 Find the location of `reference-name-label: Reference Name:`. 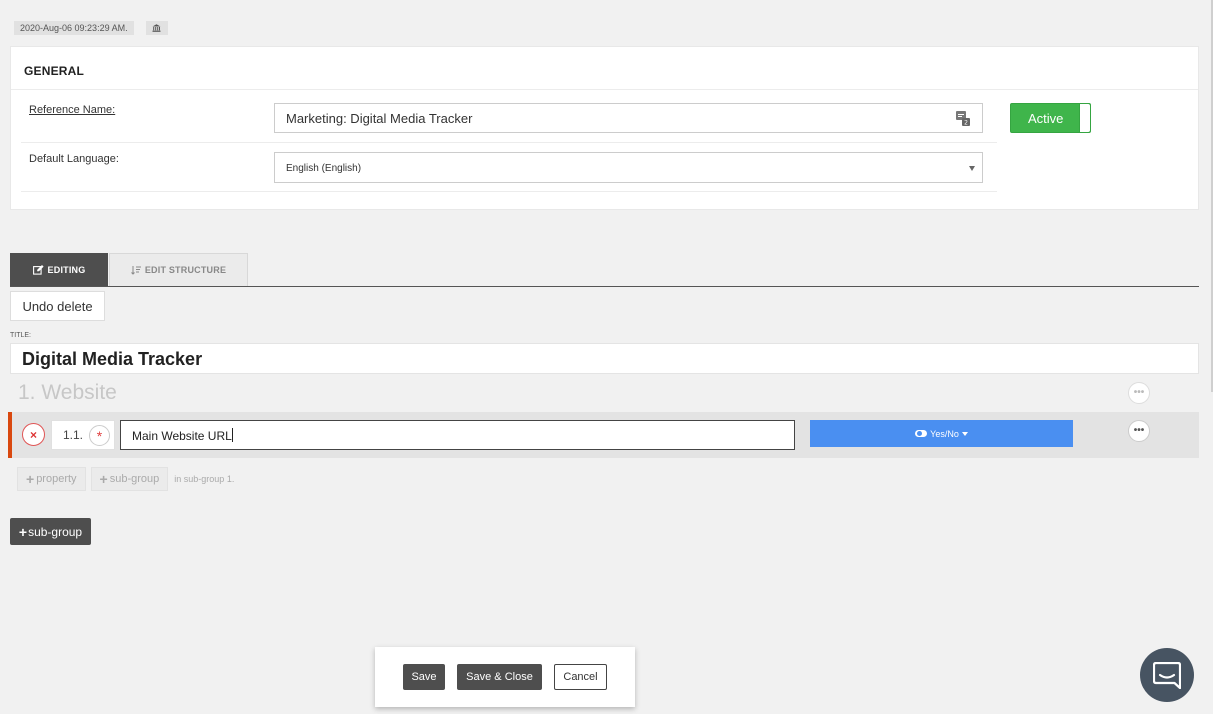

reference-name-label: Reference Name: is located at coordinates (72, 110).